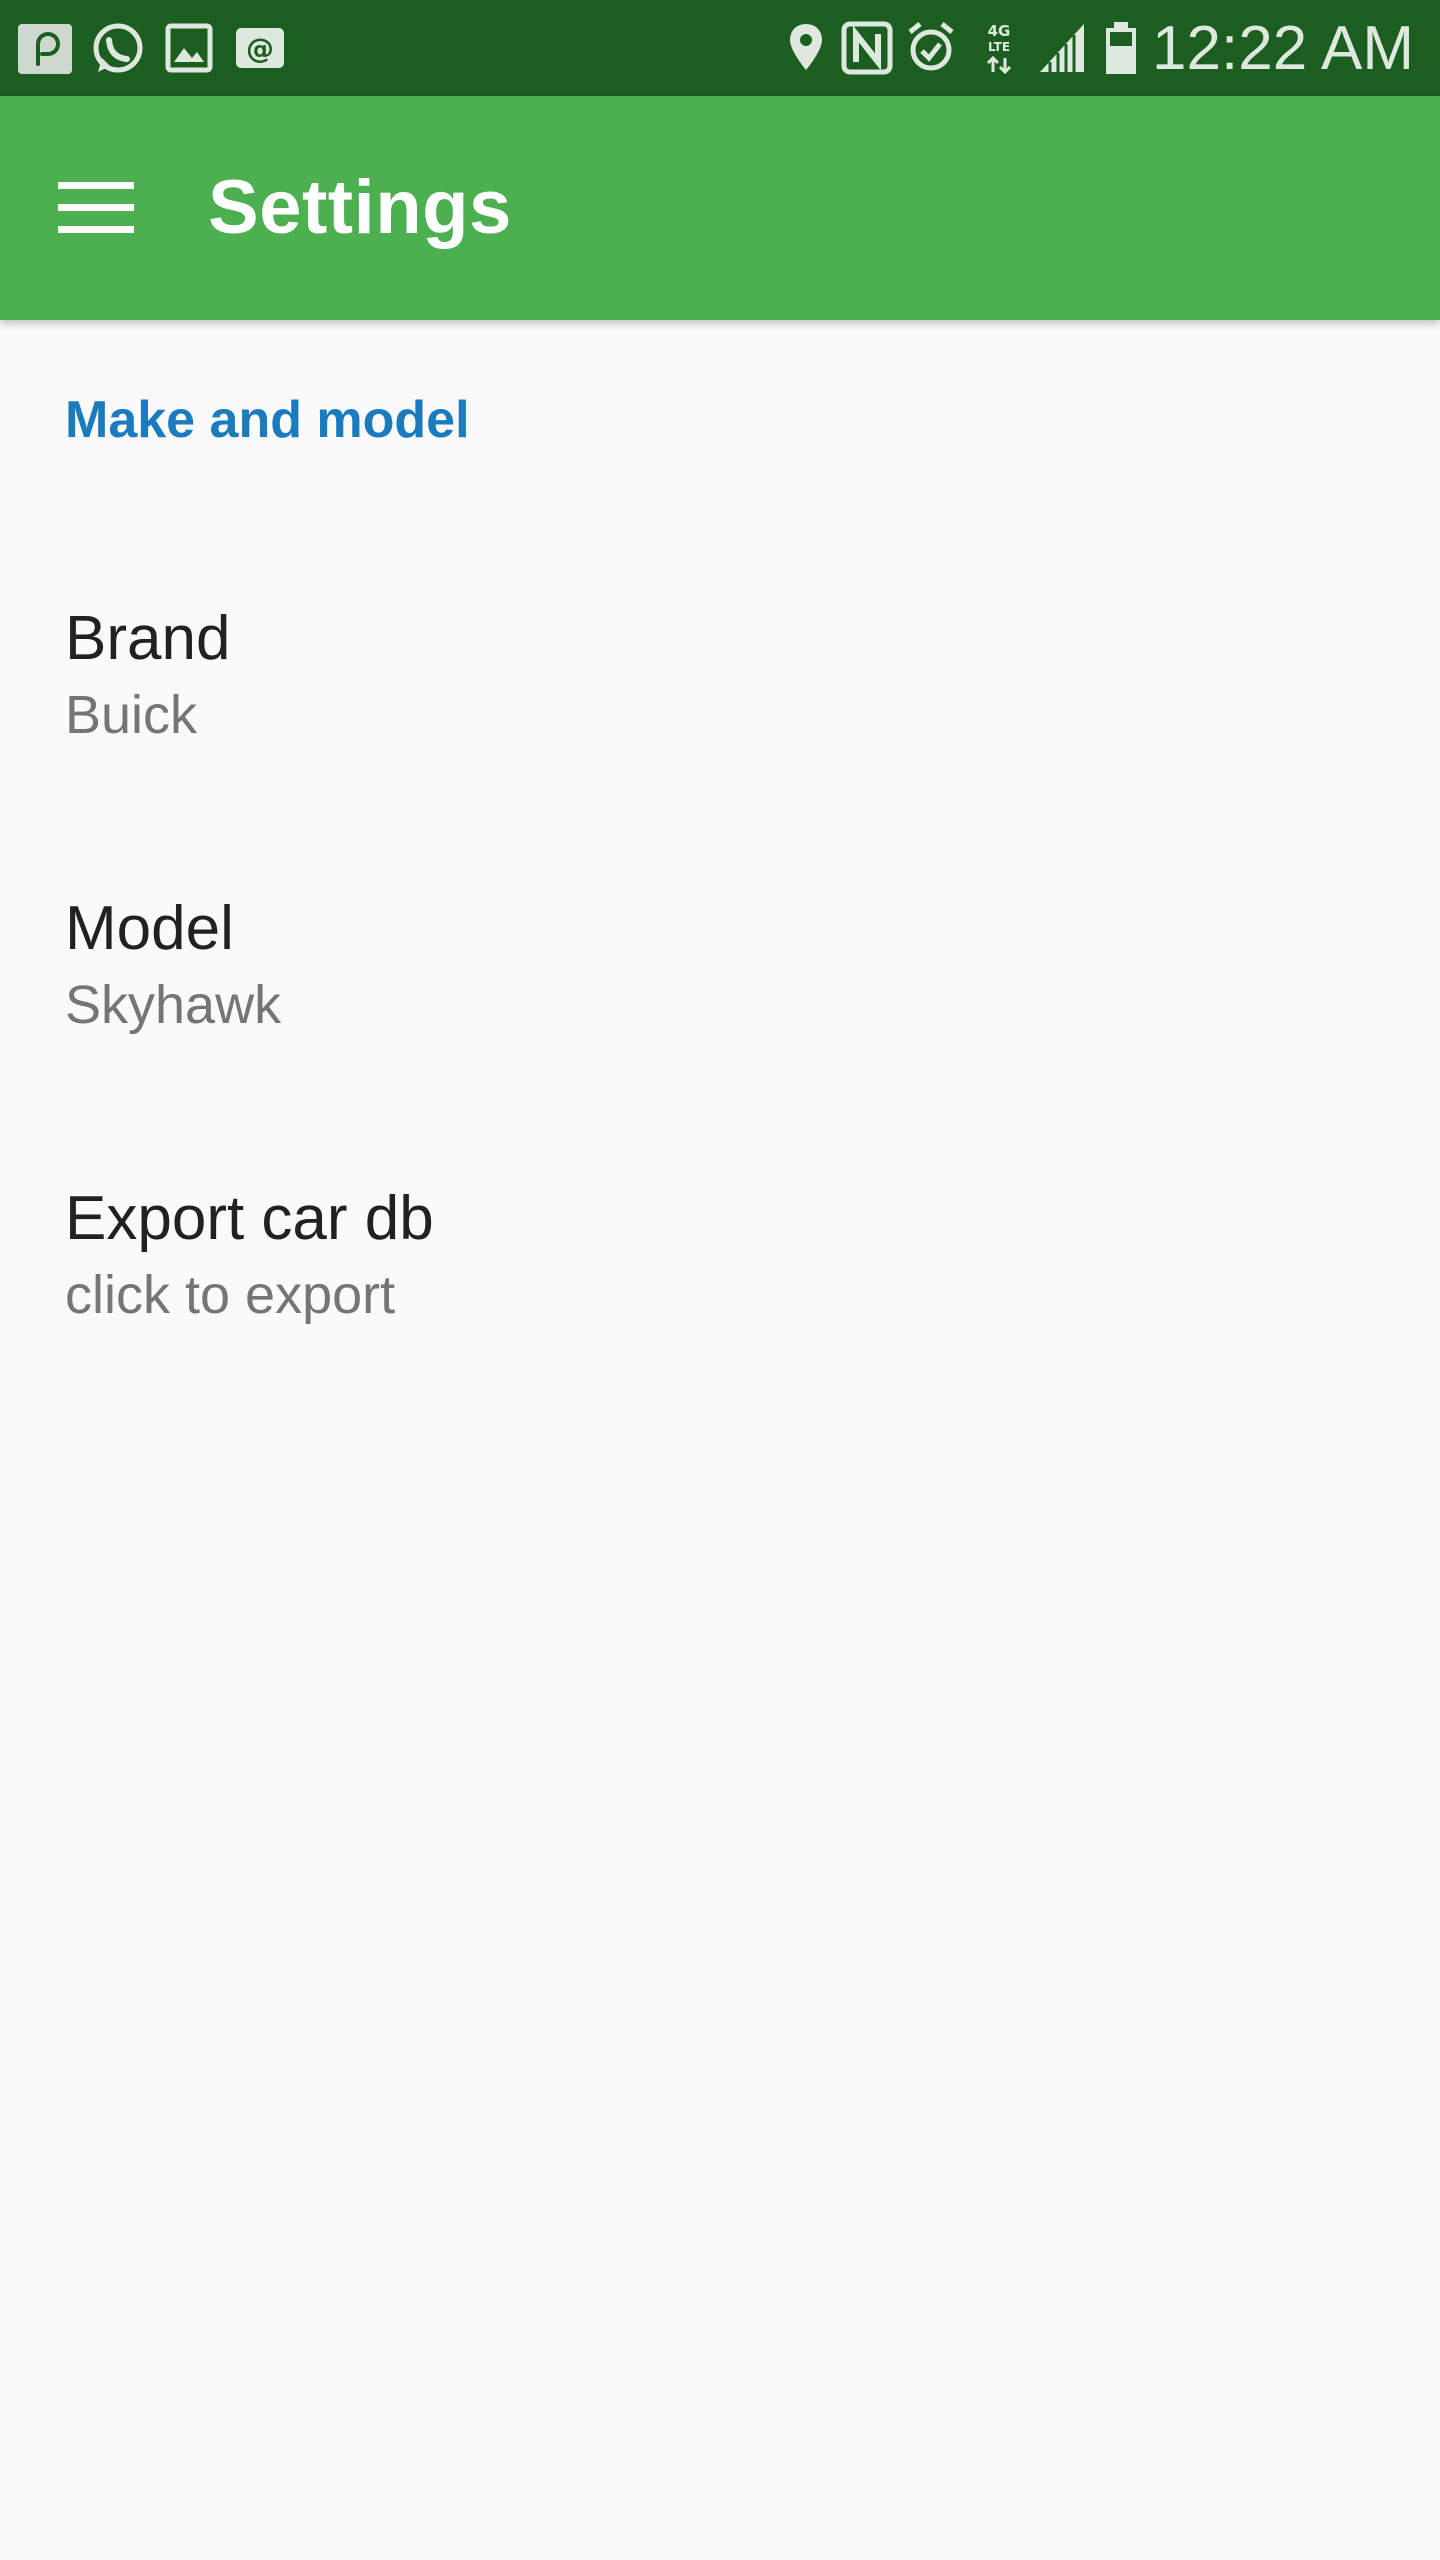 The image size is (1440, 2560). I want to click on status-time: 12:22 AM, so click(1283, 48).